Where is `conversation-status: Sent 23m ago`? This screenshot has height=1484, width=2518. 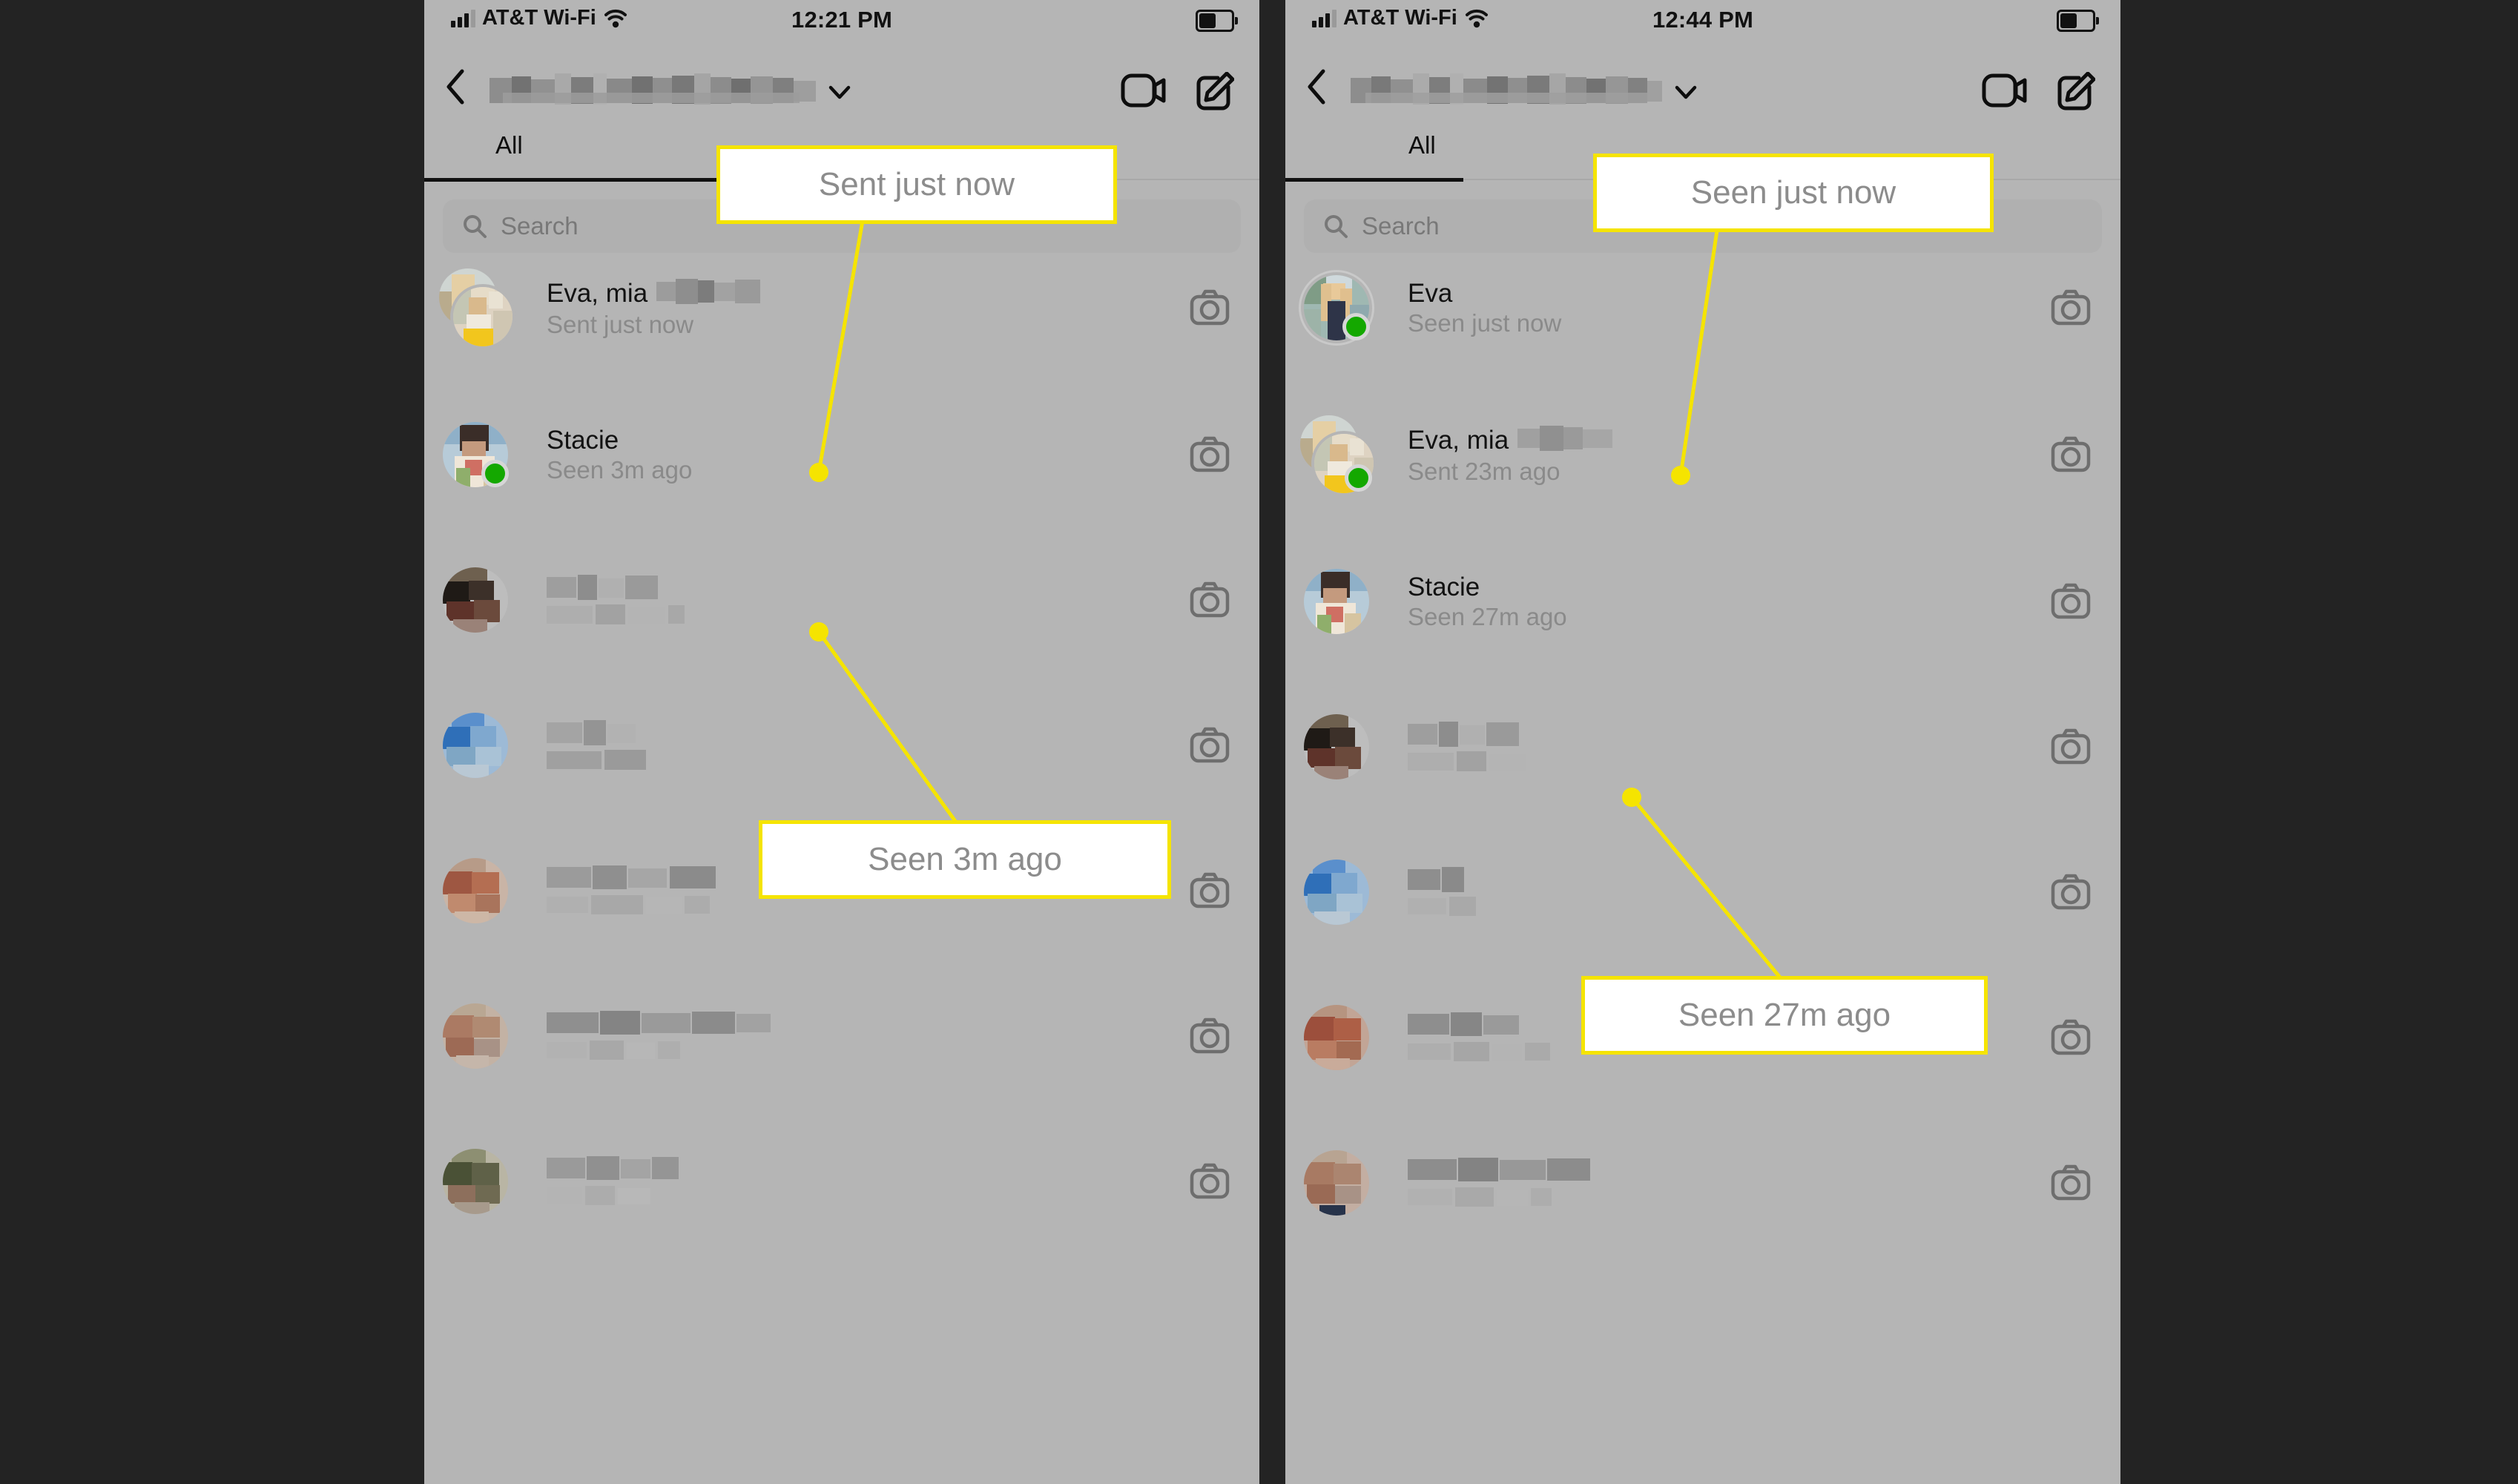
conversation-status: Sent 23m ago is located at coordinates (1484, 471).